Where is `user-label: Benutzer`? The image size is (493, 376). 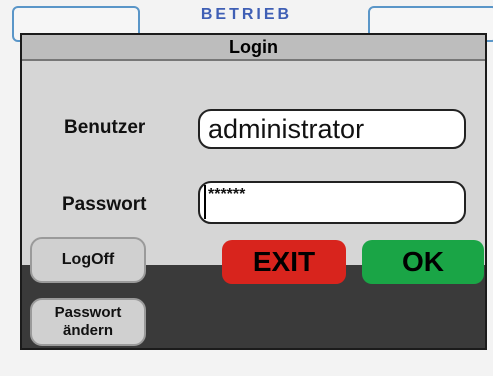 user-label: Benutzer is located at coordinates (105, 127).